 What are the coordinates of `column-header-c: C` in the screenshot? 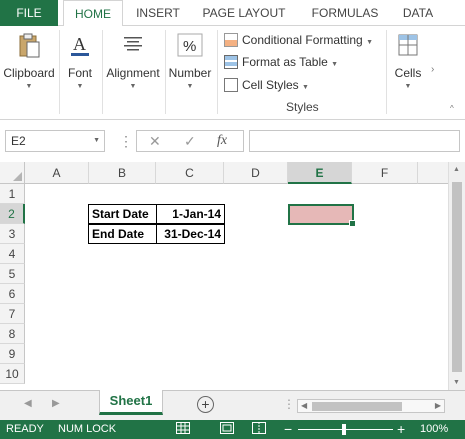 It's located at (190, 173).